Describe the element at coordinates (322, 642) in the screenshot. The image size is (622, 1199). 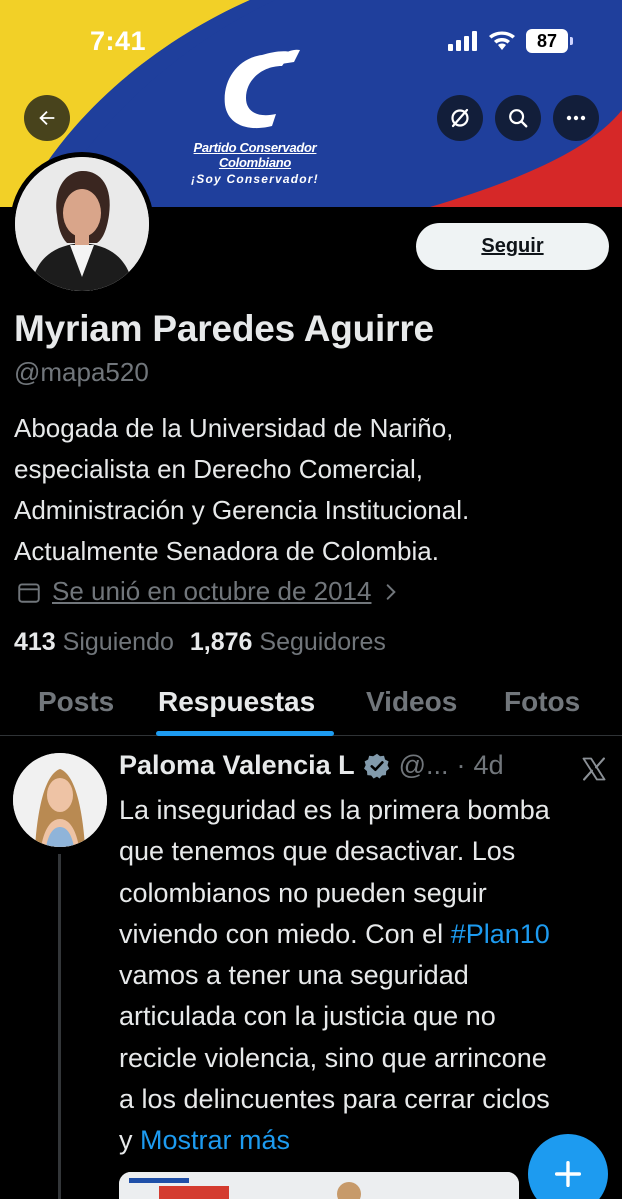
I see `followers-label: Seguidores` at that location.